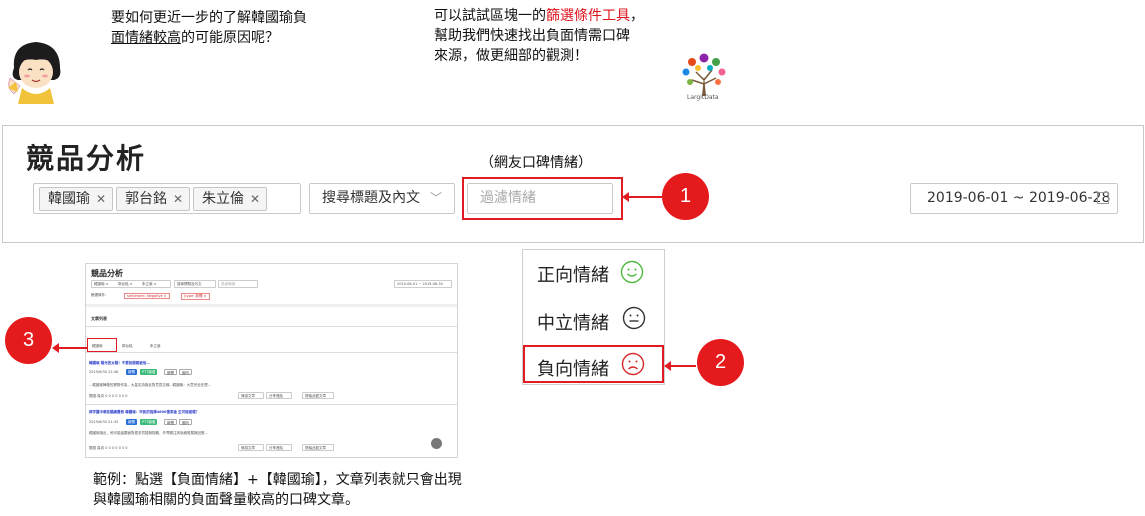  I want to click on logo-text: LargitData, so click(703, 97).